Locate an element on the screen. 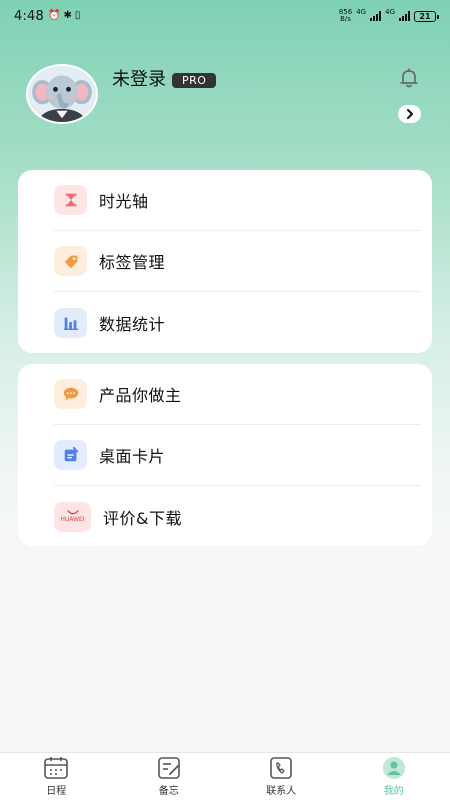 The image size is (450, 800). tag-icon is located at coordinates (70, 261).